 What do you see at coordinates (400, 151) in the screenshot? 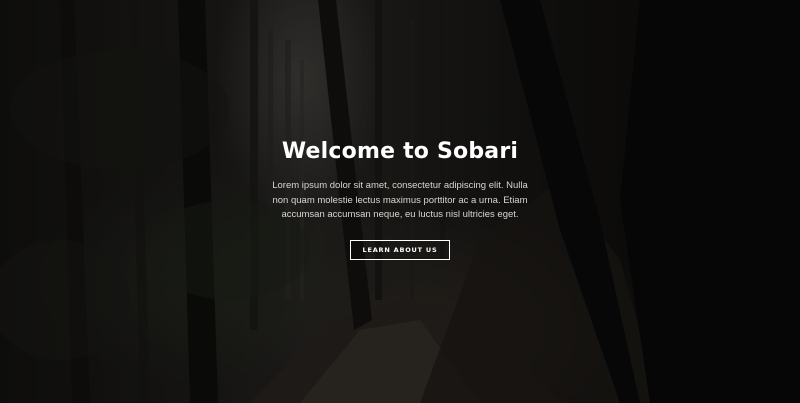
I see `hero-title: Welcome to Sobari` at bounding box center [400, 151].